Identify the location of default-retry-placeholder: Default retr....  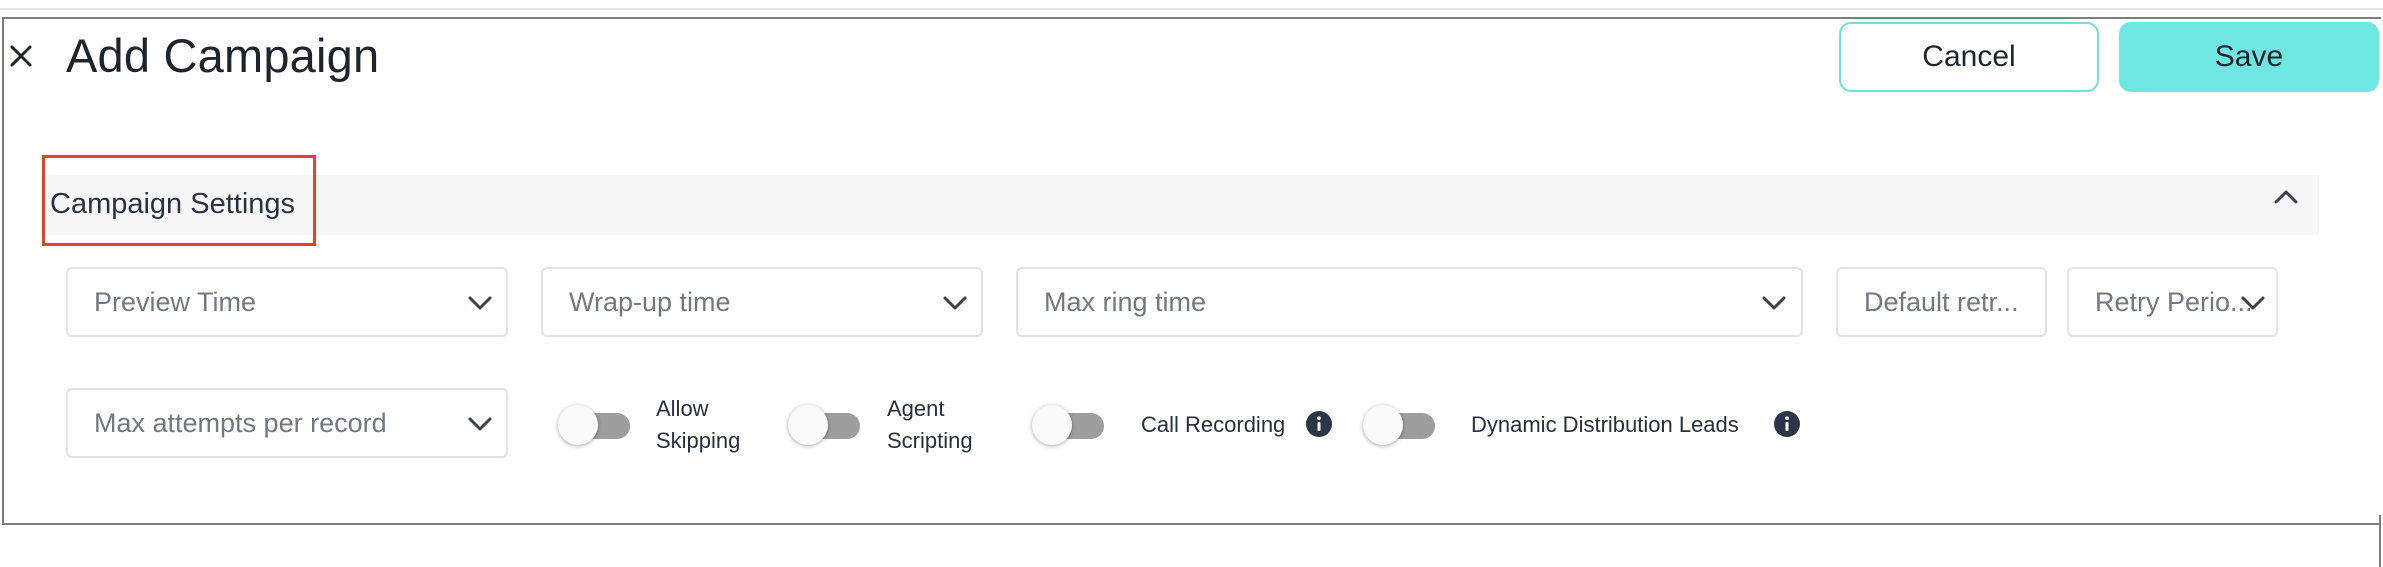
(1941, 301).